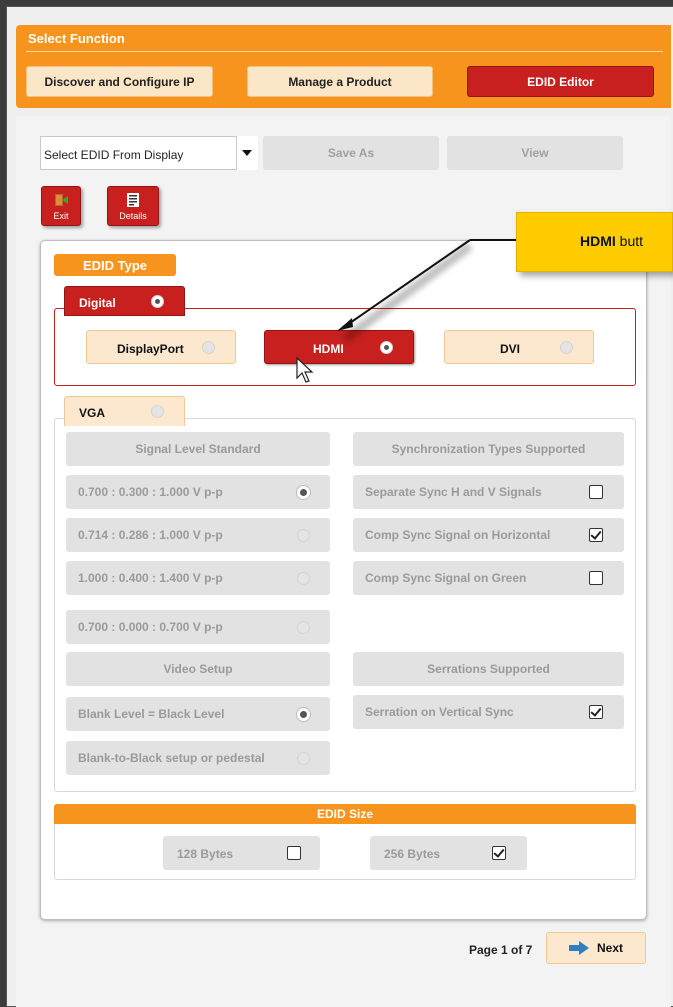  I want to click on sync-type-label: Separate Sync H and V Signals, so click(453, 492).